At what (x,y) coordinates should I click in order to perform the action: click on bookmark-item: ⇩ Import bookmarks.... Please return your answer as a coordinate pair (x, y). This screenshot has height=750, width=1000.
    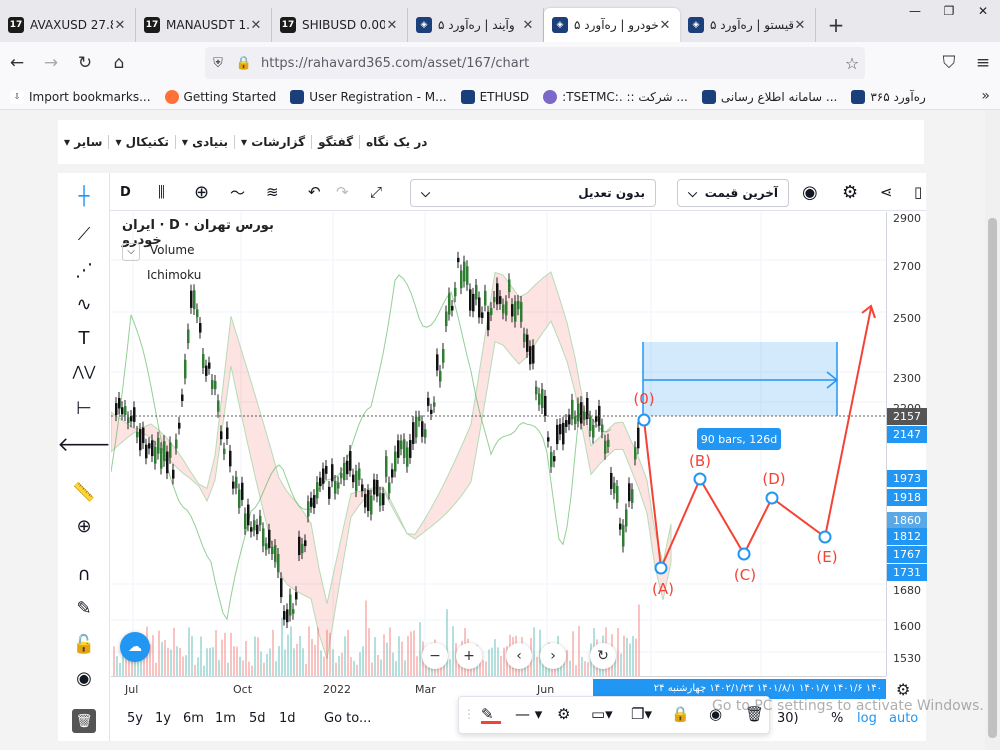
    Looking at the image, I should click on (80, 96).